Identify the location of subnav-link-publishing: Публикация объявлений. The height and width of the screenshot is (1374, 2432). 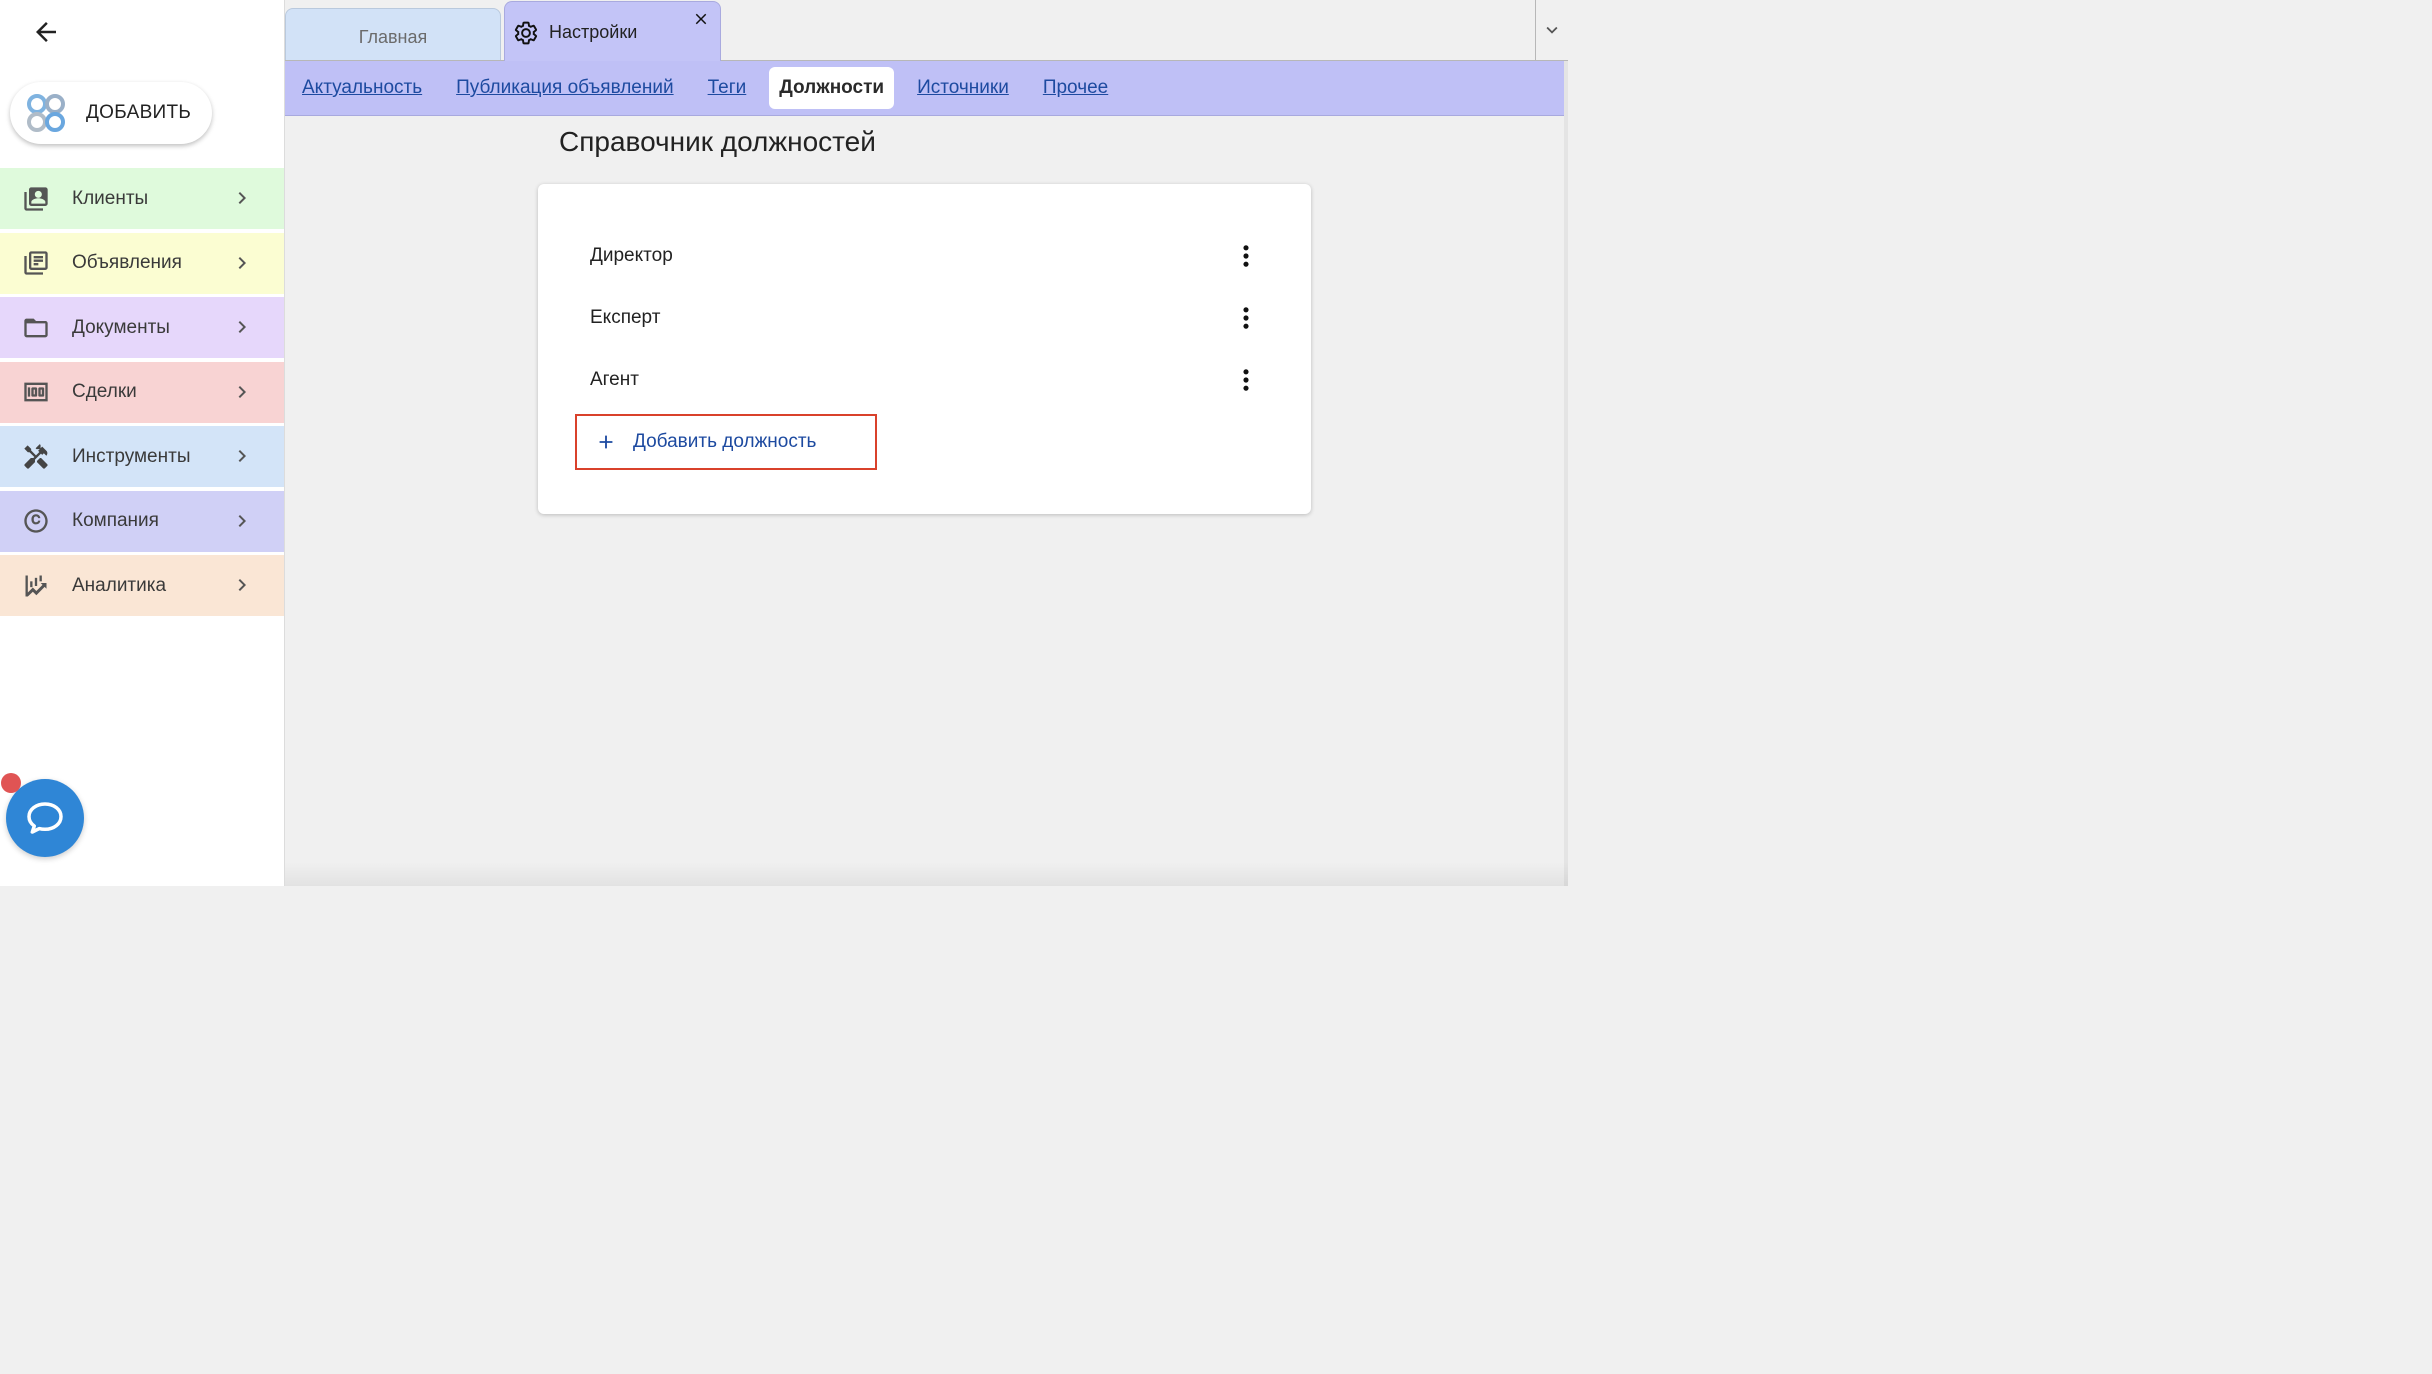
(564, 88).